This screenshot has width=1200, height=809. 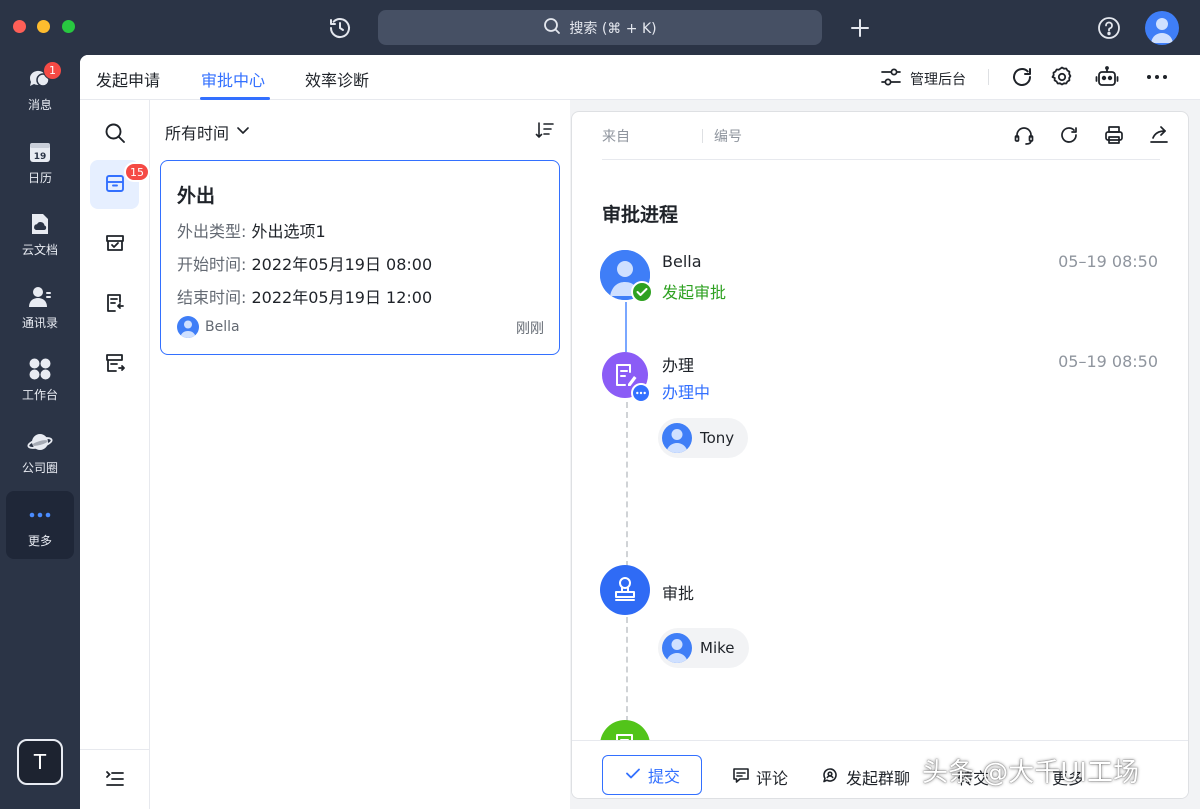 I want to click on card-applicant: Bella, so click(x=208, y=327).